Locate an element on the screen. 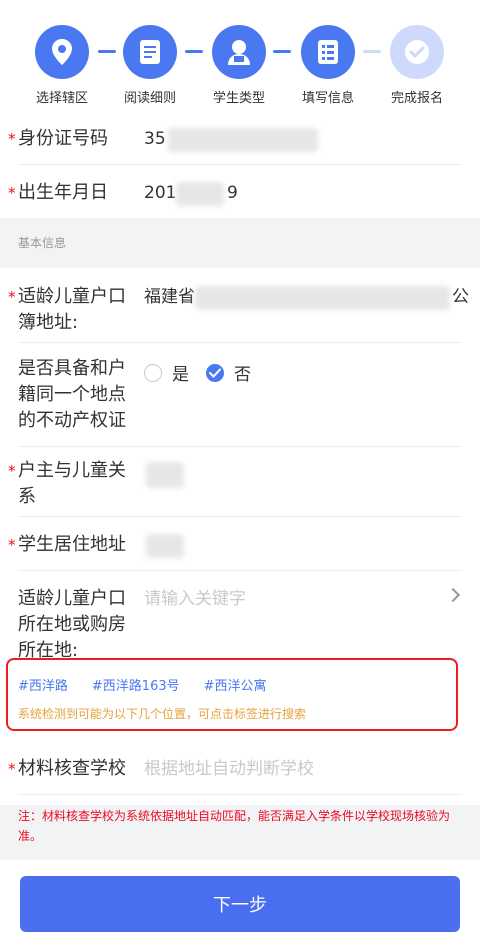 This screenshot has height=938, width=480. field-label: 适龄儿童户口所在地或购房所在地: is located at coordinates (72, 624).